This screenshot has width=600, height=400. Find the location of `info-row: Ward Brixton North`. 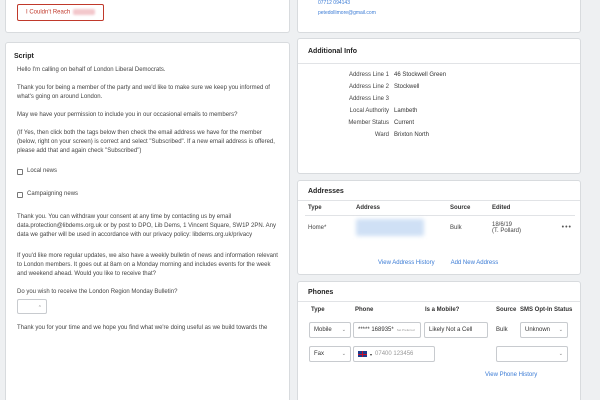

info-row: Ward Brixton North is located at coordinates (439, 135).